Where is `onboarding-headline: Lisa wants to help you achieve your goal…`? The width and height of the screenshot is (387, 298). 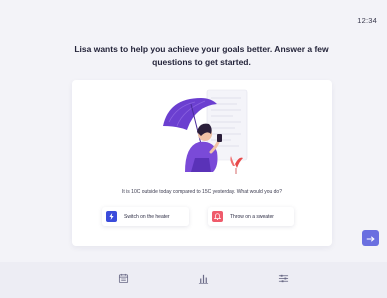
onboarding-headline: Lisa wants to help you achieve your goal… is located at coordinates (201, 56).